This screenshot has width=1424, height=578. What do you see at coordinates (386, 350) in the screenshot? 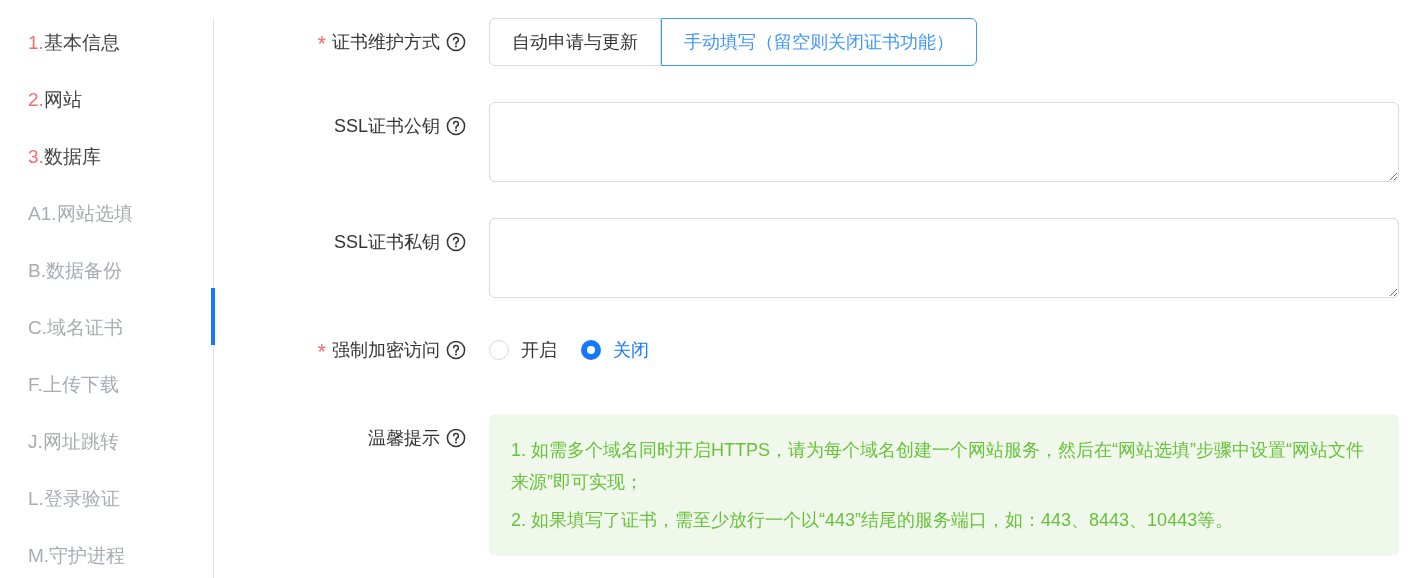
I see `field-label: 强制加密访问` at bounding box center [386, 350].